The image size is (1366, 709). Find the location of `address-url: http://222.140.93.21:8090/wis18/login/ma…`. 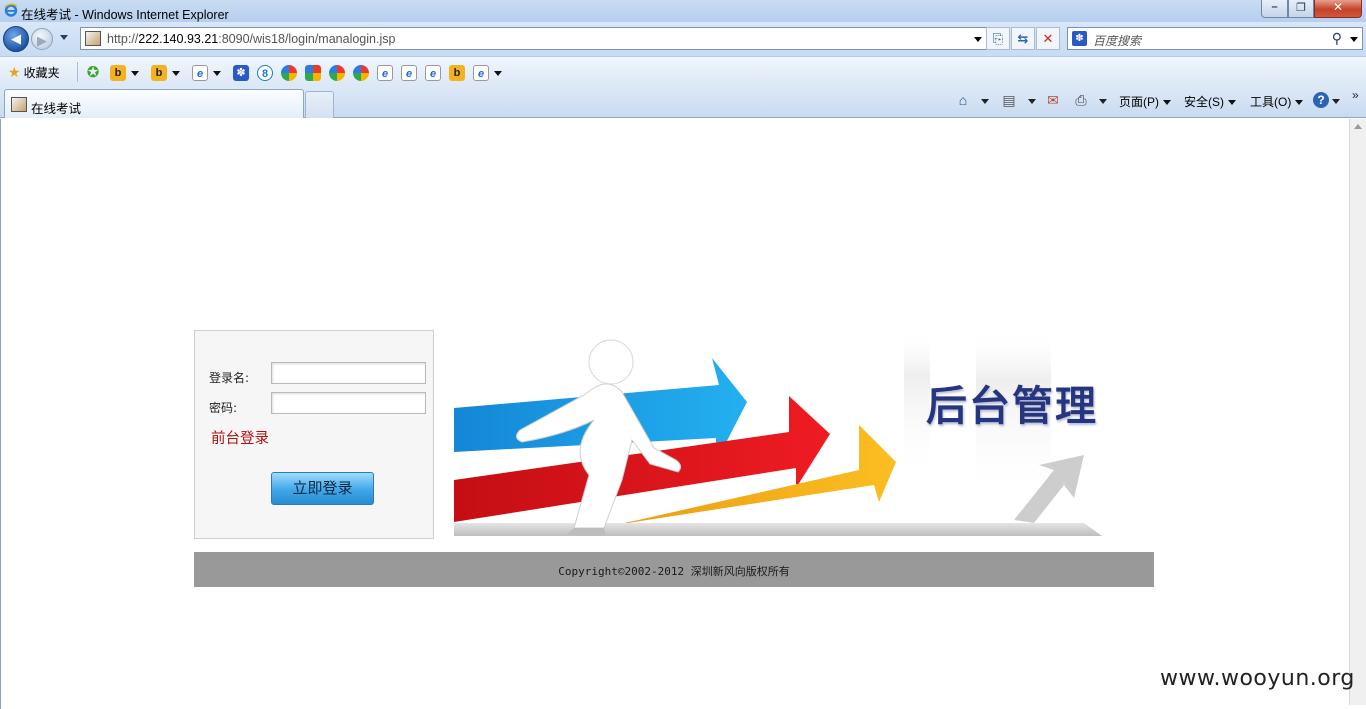

address-url: http://222.140.93.21:8090/wis18/login/ma… is located at coordinates (251, 39).